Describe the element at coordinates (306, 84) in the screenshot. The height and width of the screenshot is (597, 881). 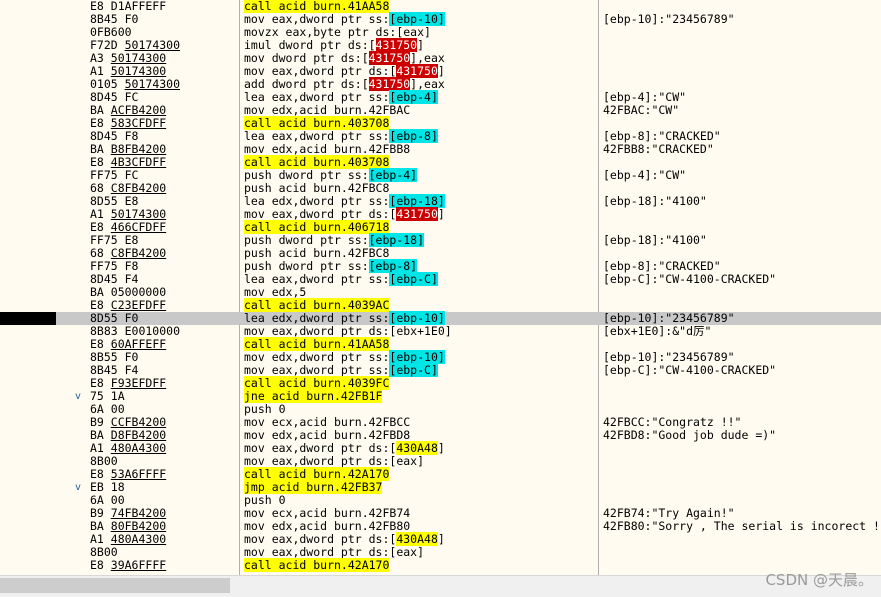
I see `instruction-segment: add dword ptr ds:[` at that location.